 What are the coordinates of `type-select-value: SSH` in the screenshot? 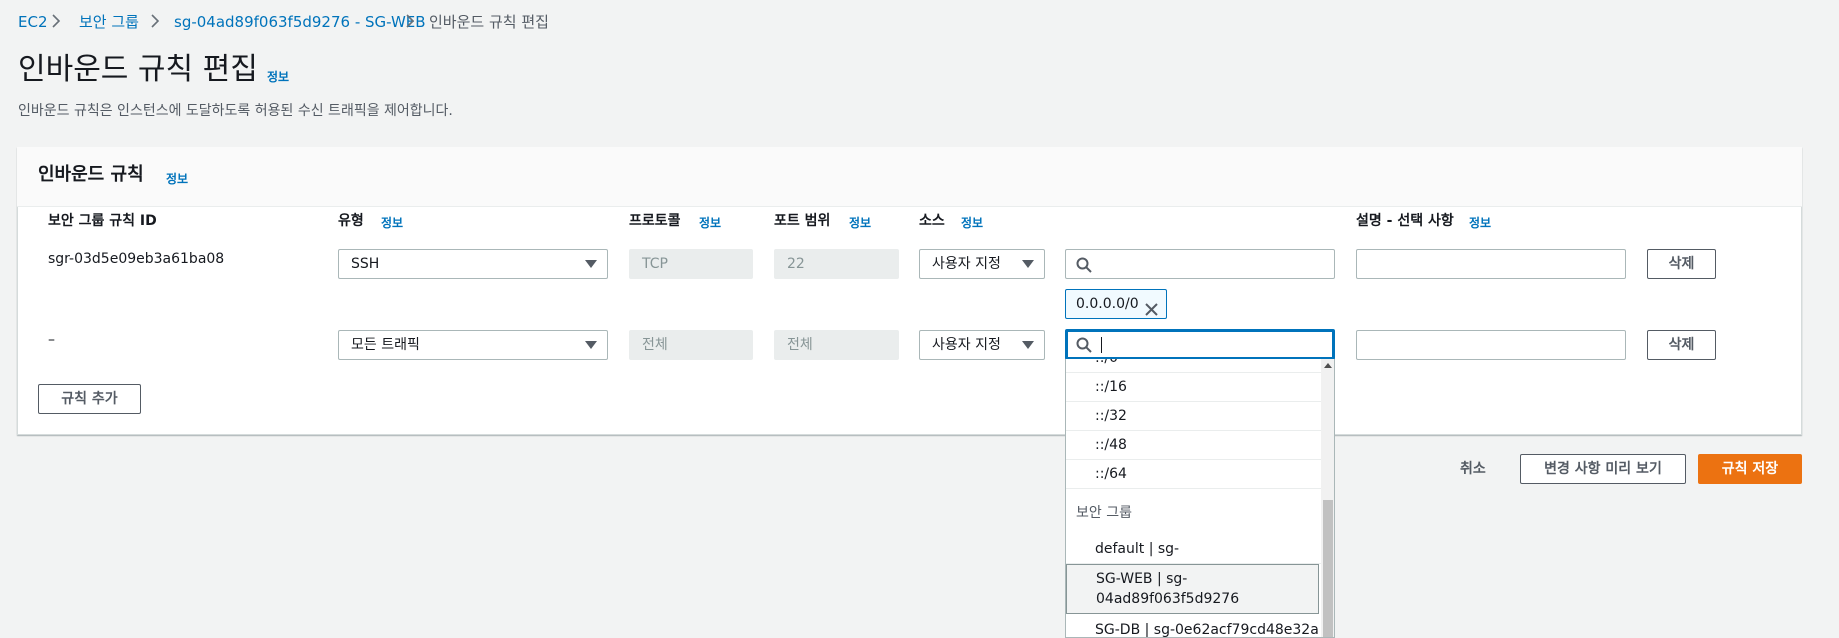 It's located at (365, 264).